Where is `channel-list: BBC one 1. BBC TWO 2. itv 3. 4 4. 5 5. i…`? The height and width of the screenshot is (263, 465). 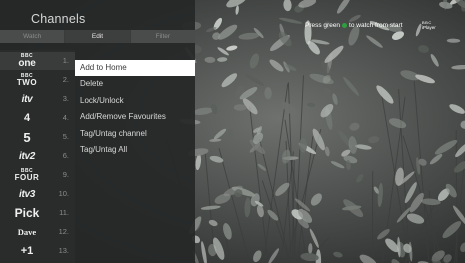 channel-list: BBC one 1. BBC TWO 2. itv 3. 4 4. 5 5. i… is located at coordinates (37, 156).